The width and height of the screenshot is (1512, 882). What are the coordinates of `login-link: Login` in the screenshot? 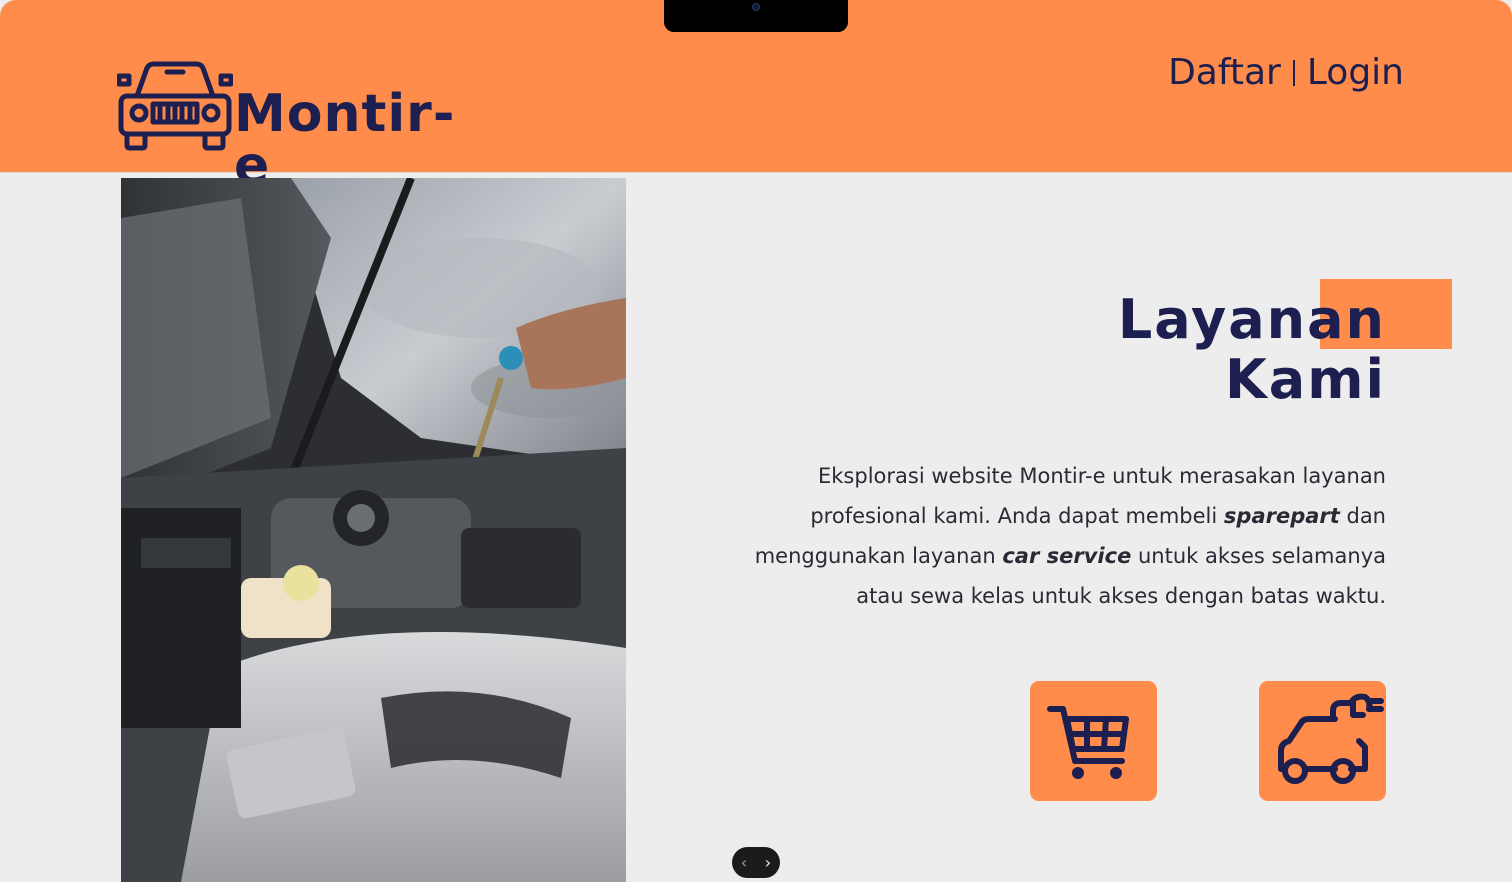 It's located at (1355, 72).